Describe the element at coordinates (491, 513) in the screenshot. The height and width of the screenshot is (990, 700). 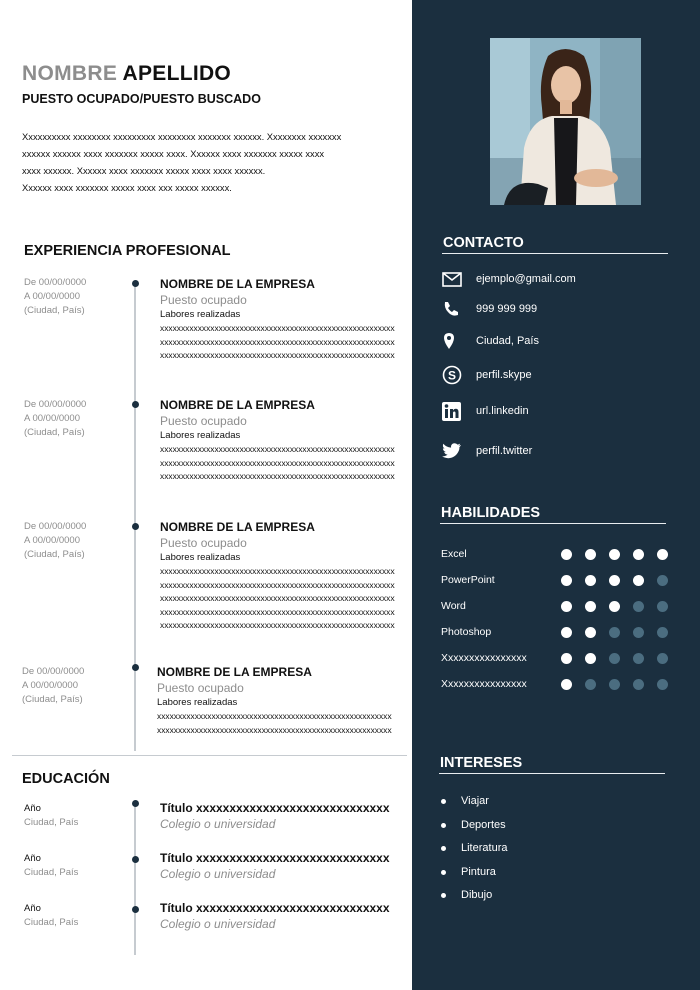
I see `skills-heading: HABILIDADES` at that location.